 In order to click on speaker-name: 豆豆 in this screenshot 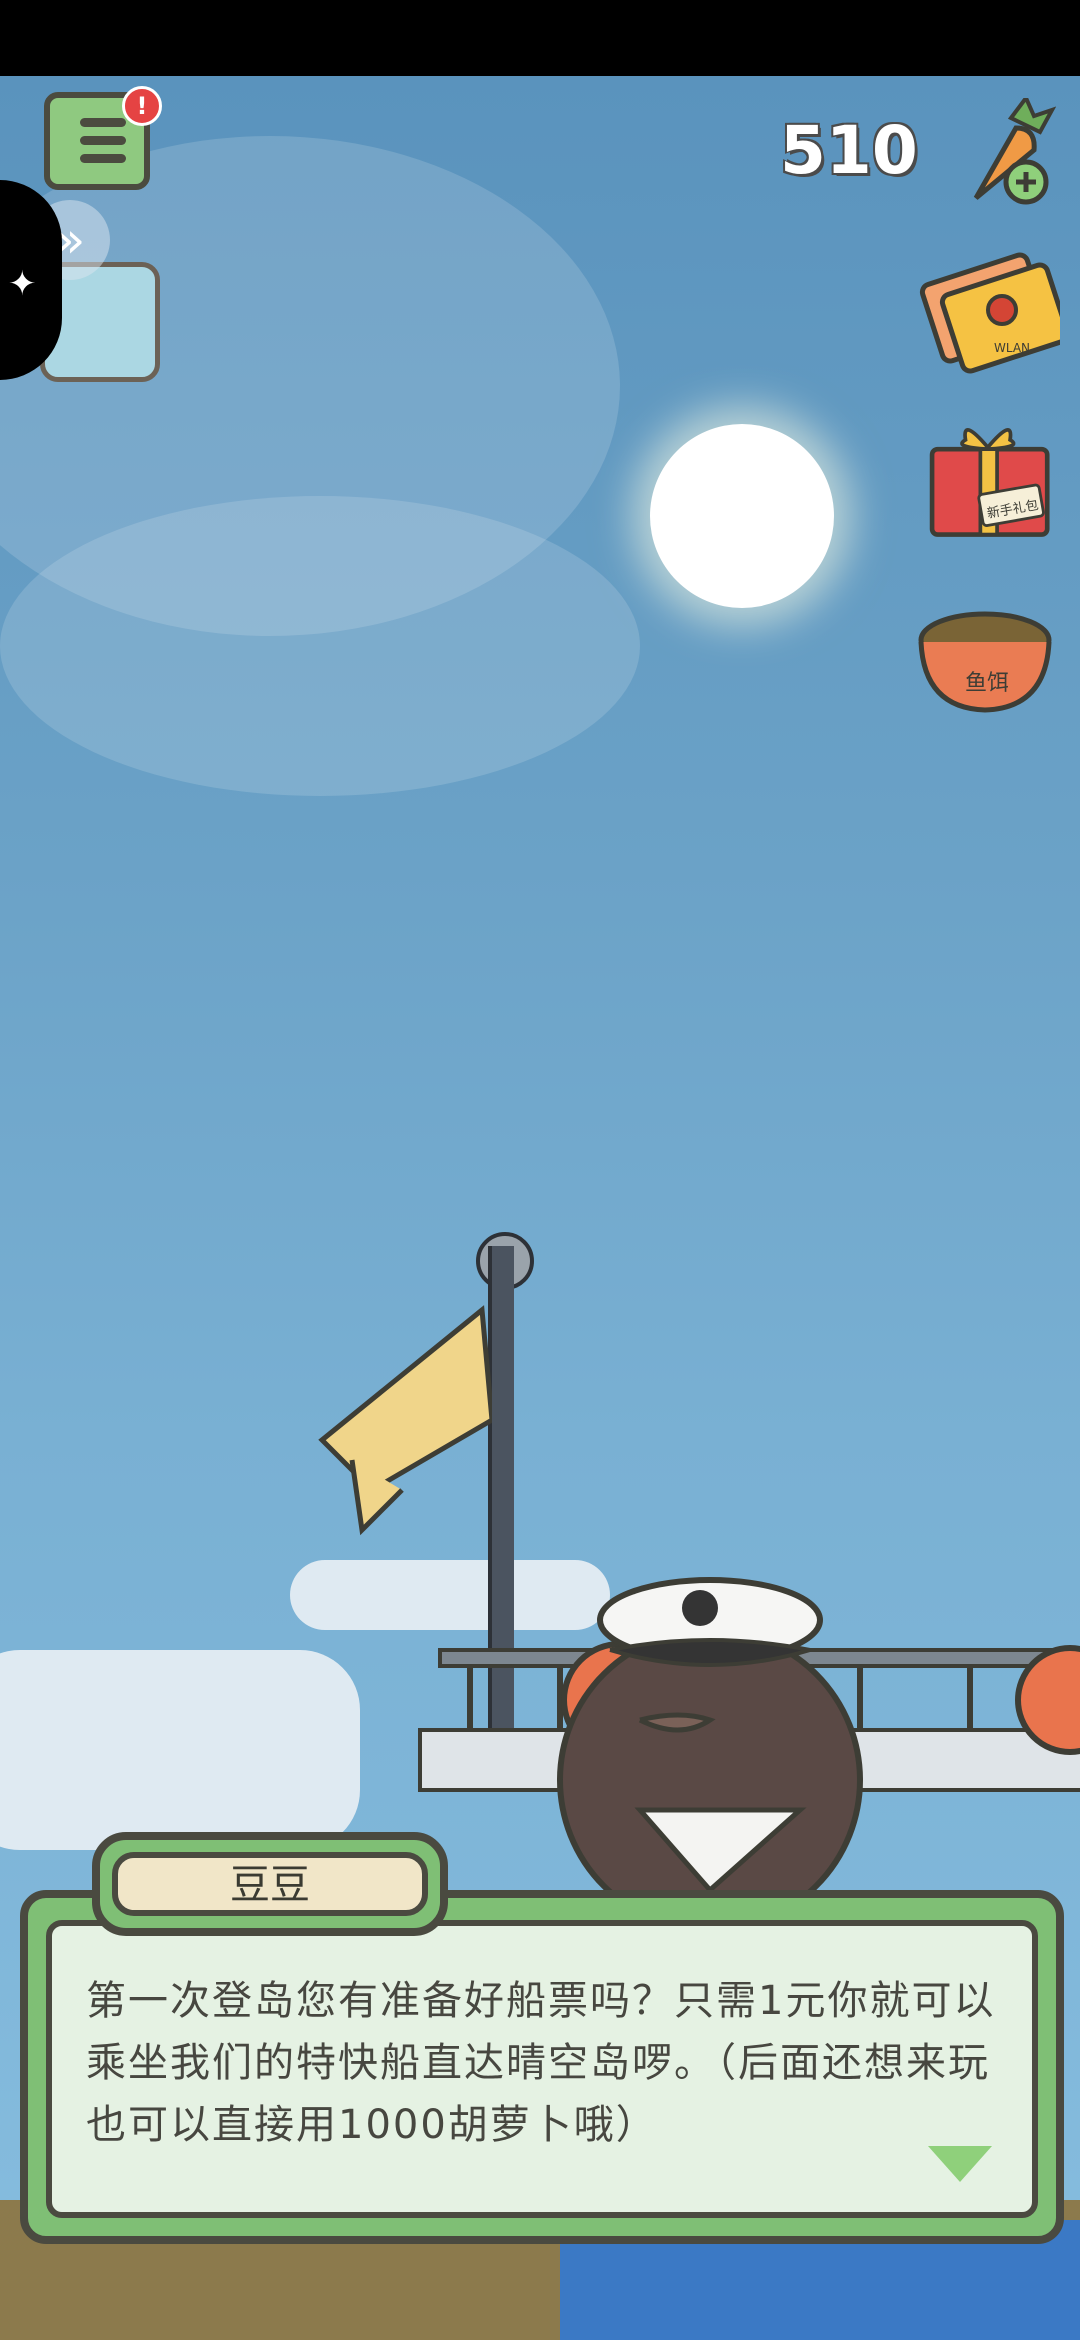, I will do `click(270, 1884)`.